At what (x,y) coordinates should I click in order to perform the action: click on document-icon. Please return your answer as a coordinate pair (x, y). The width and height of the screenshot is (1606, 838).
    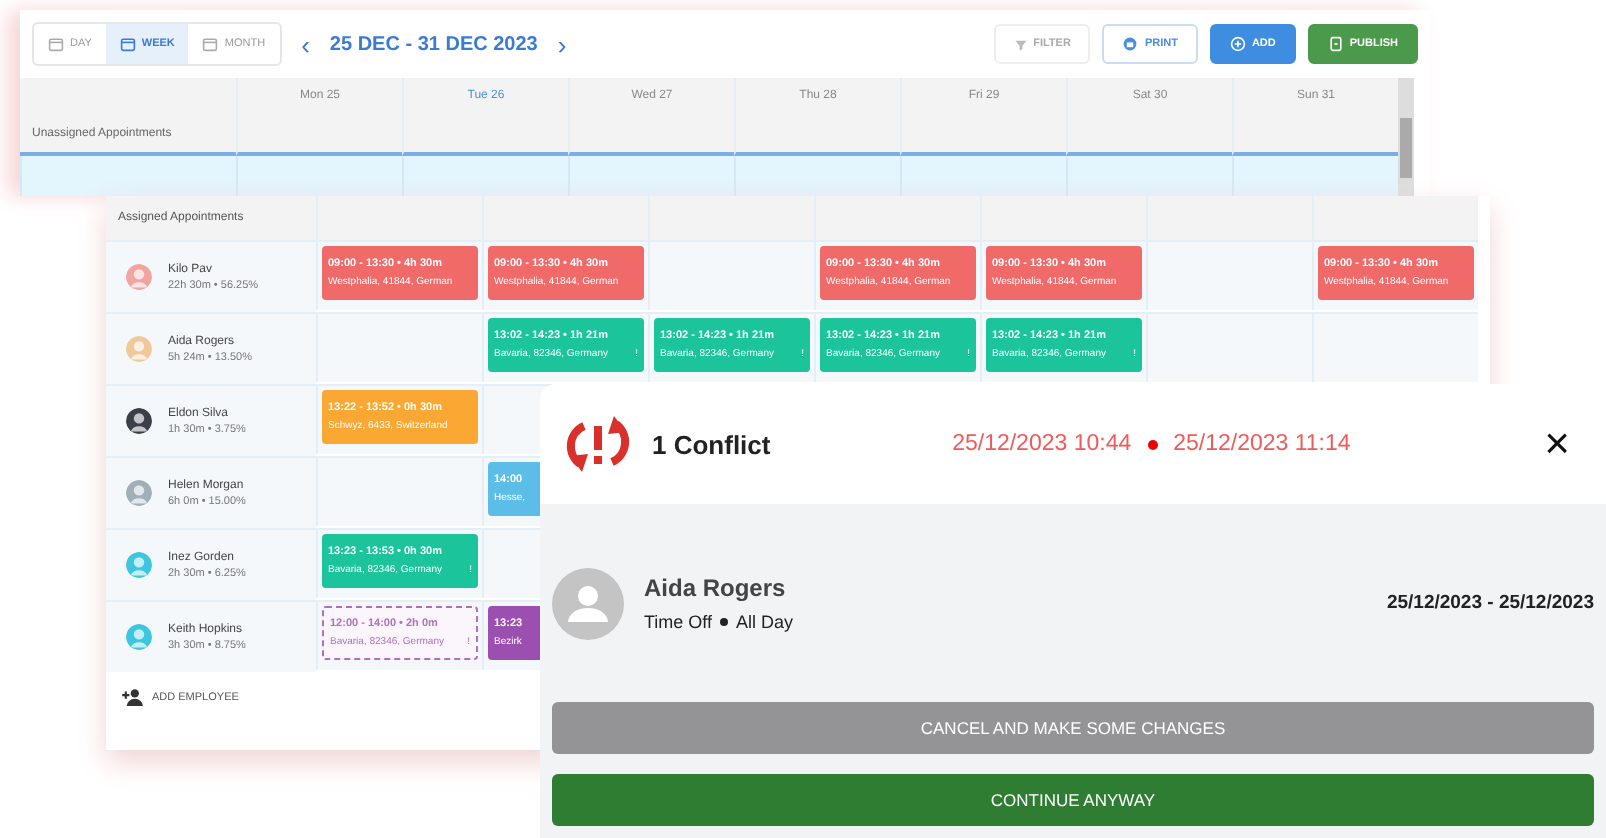
    Looking at the image, I should click on (1335, 44).